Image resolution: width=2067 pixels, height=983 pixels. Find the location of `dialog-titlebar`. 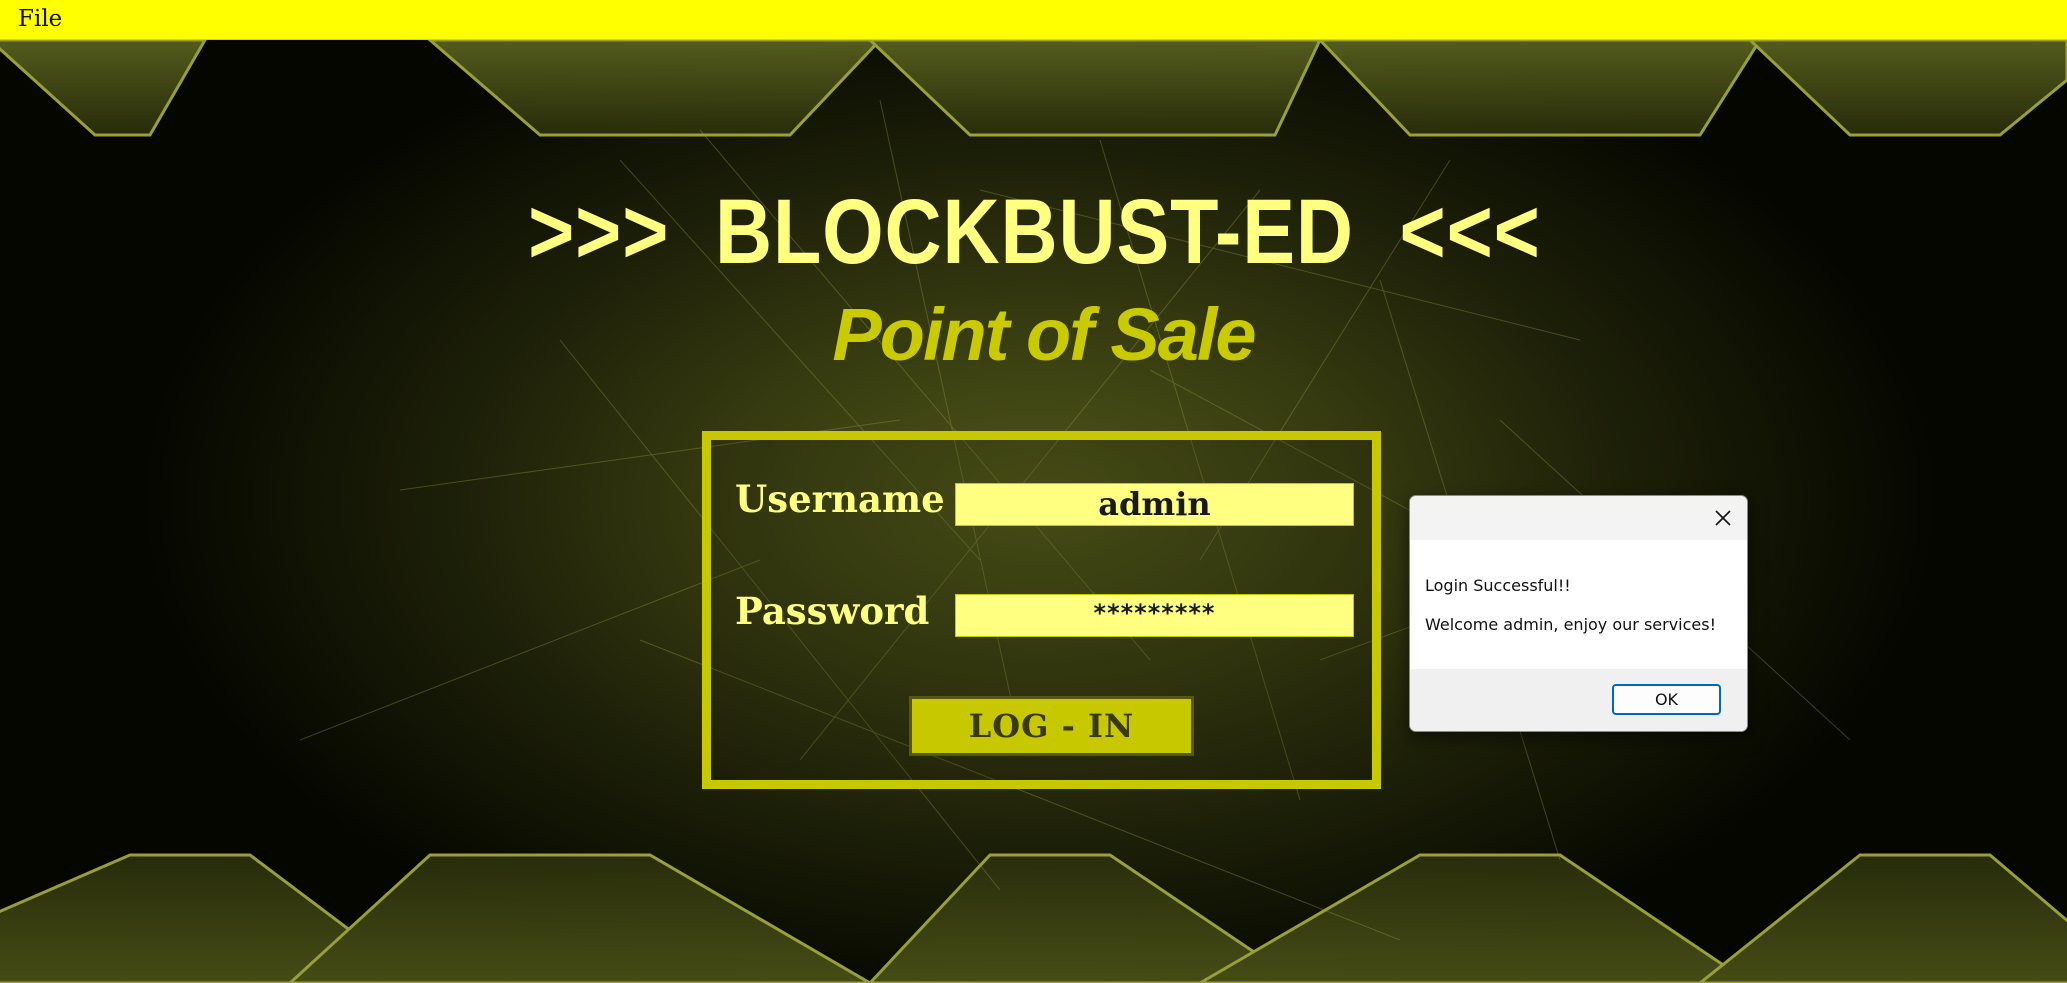

dialog-titlebar is located at coordinates (1578, 518).